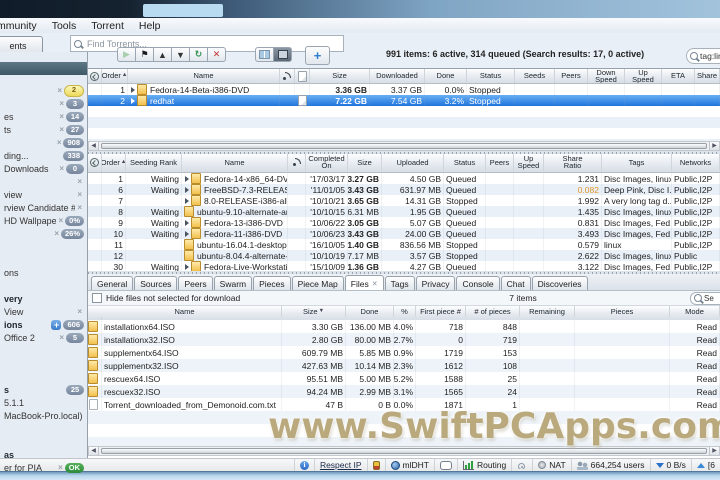 Image resolution: width=720 pixels, height=480 pixels. Describe the element at coordinates (404, 146) in the screenshot. I see `downloads-h-scrollbar: ◀ ▶` at that location.